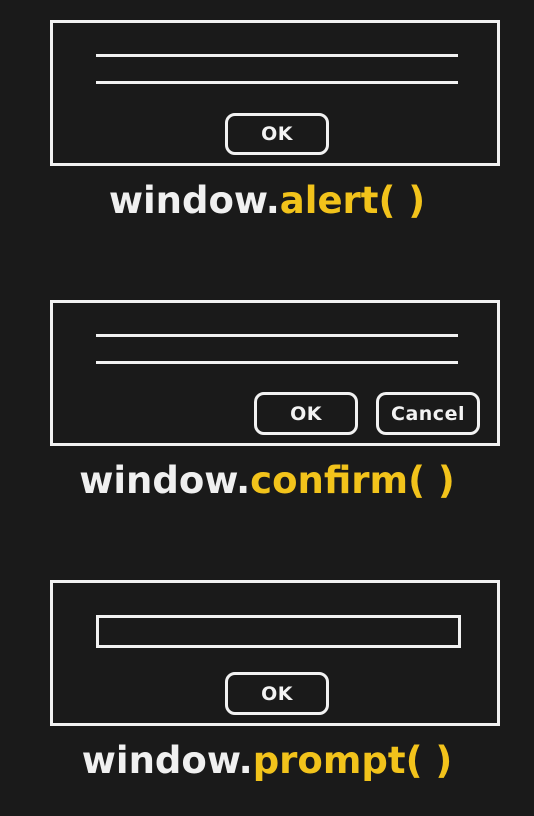 The height and width of the screenshot is (816, 534). I want to click on prompt-caption-method: prompt( ), so click(352, 760).